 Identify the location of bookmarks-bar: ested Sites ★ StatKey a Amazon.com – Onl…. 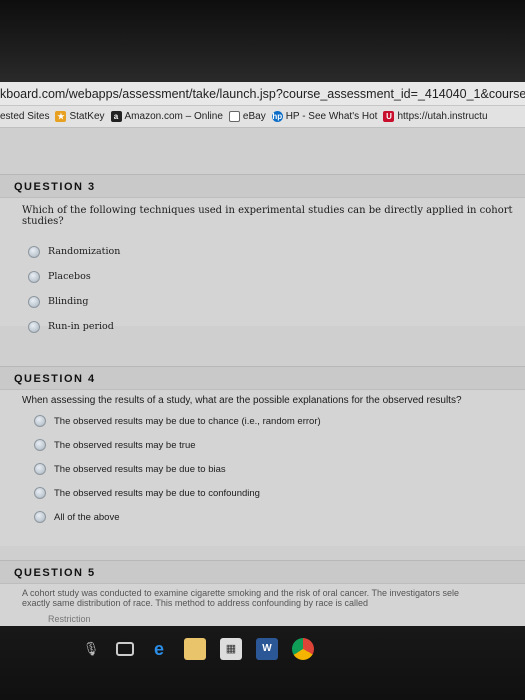
(262, 117).